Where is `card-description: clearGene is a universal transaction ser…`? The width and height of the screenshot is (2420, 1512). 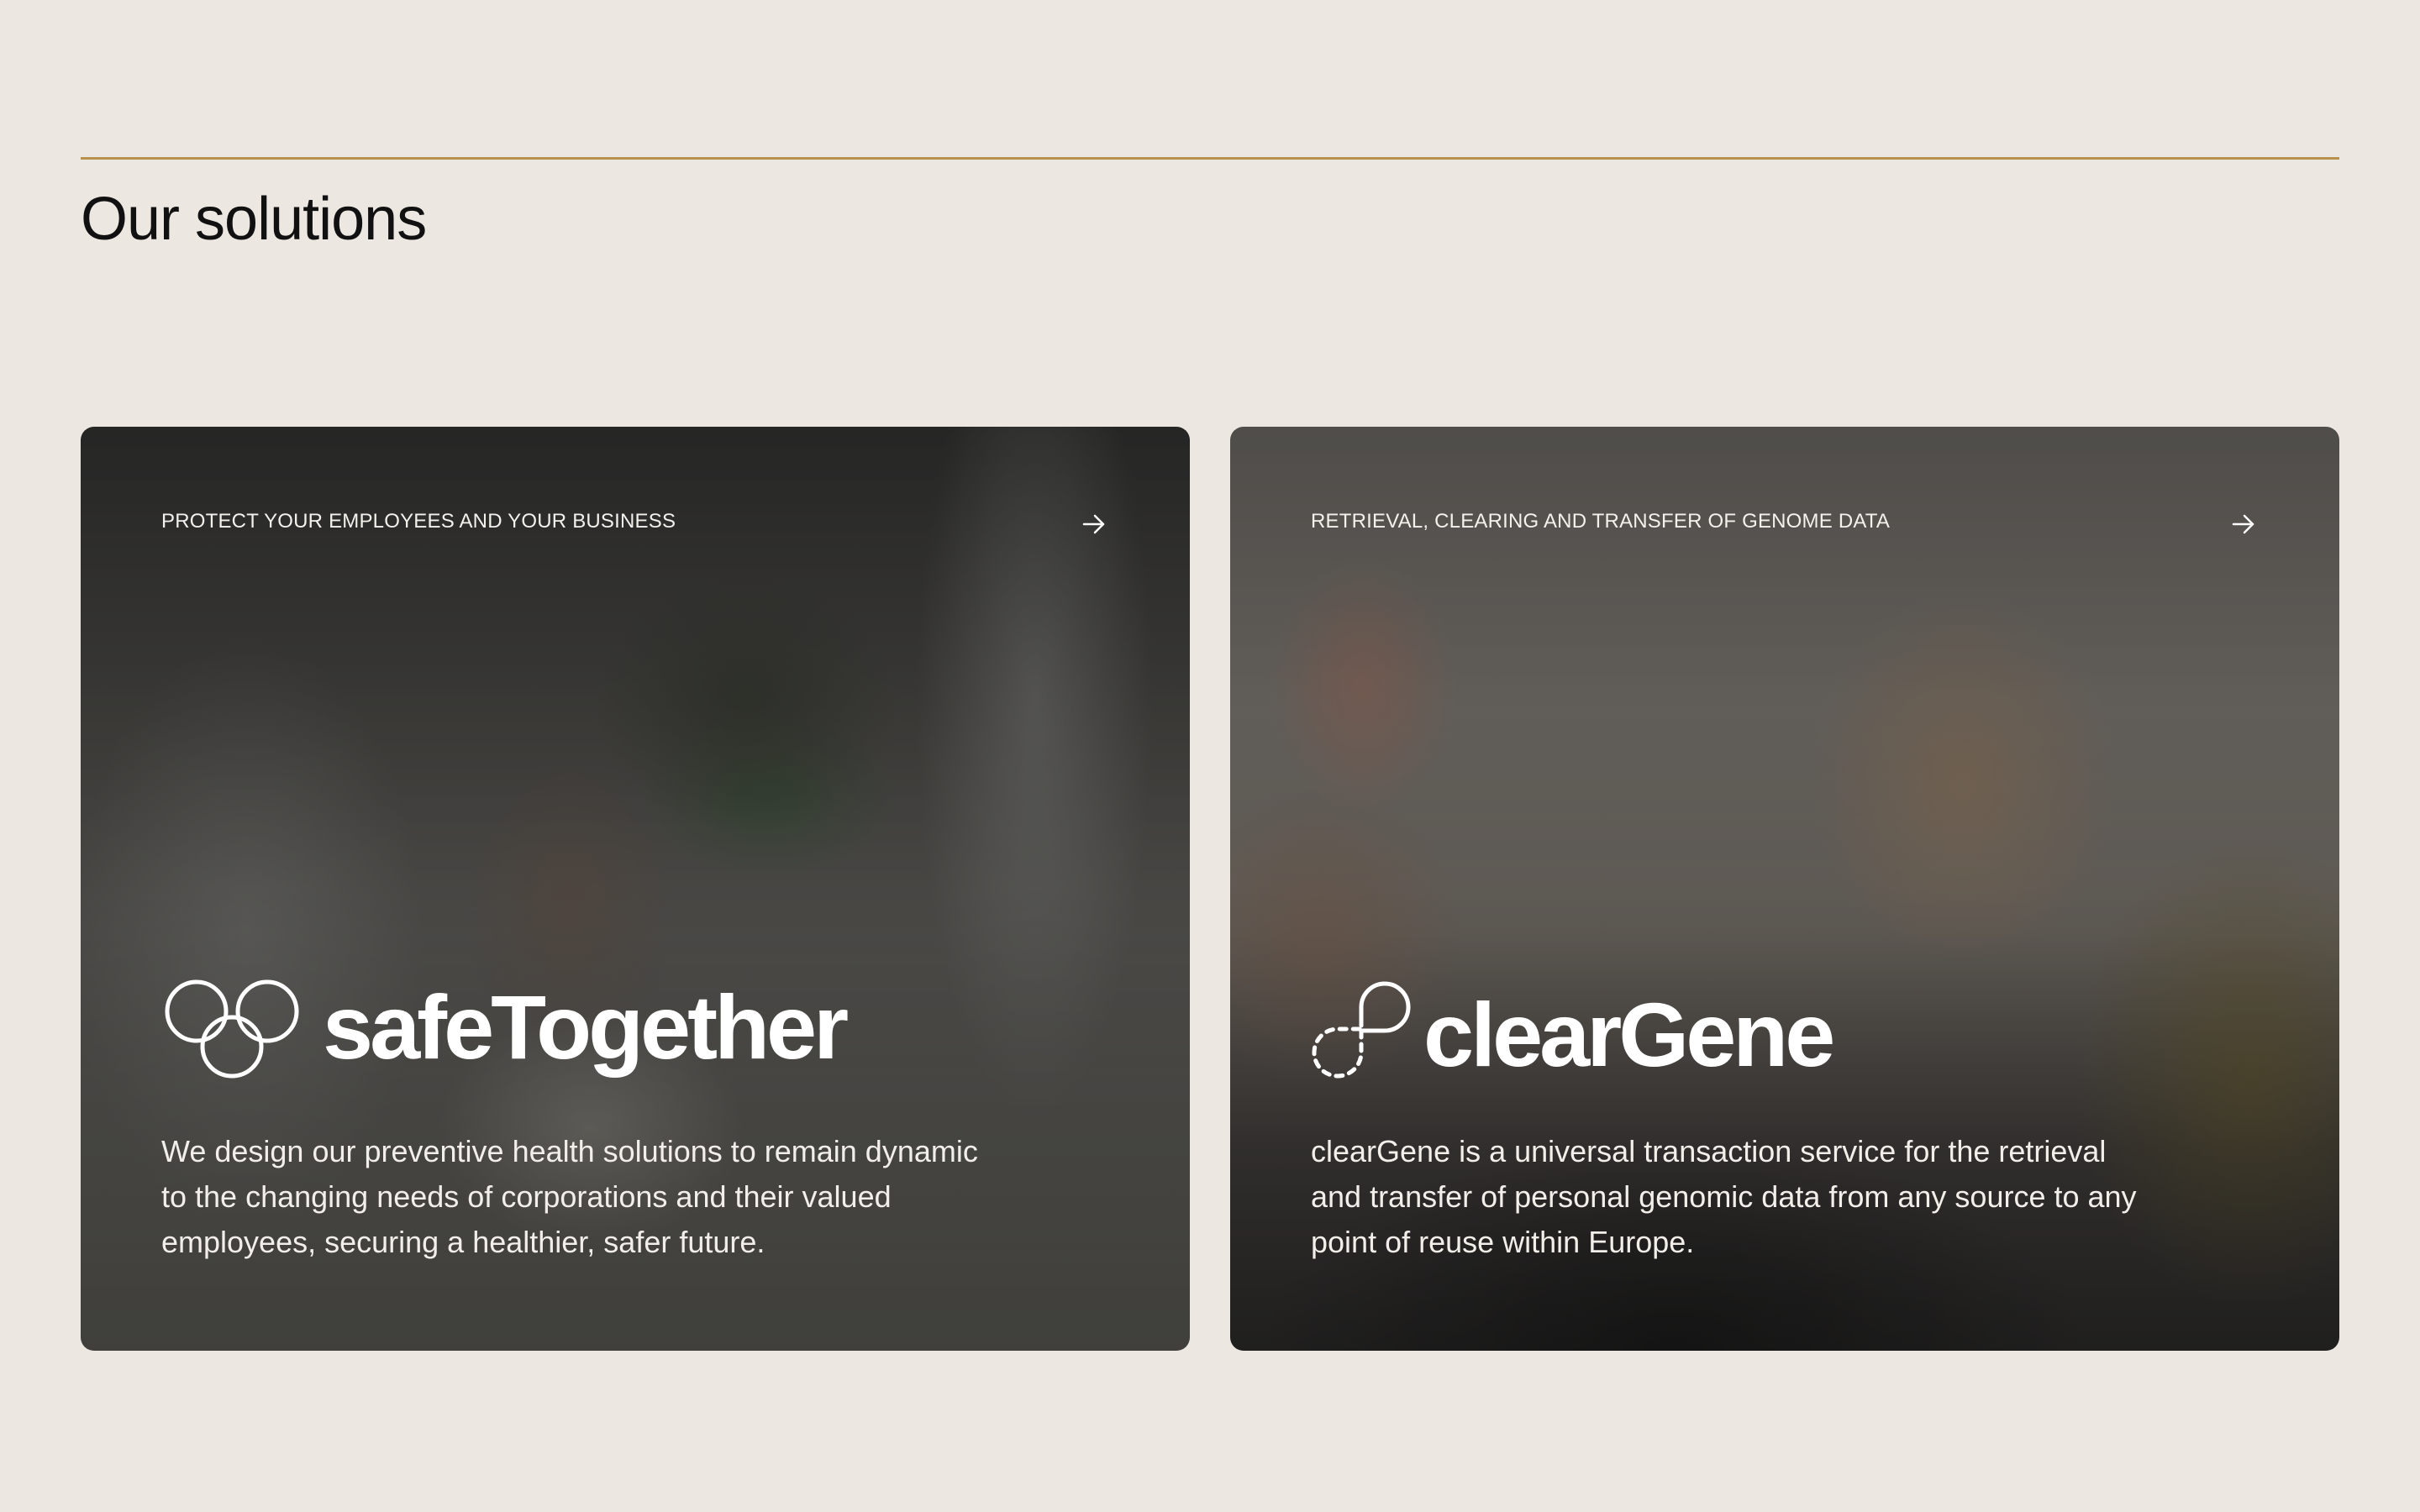 card-description: clearGene is a universal transaction ser… is located at coordinates (1724, 1196).